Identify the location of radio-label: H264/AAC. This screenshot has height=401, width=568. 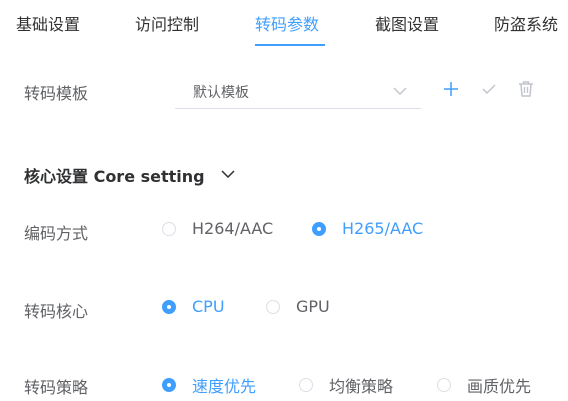
(233, 228).